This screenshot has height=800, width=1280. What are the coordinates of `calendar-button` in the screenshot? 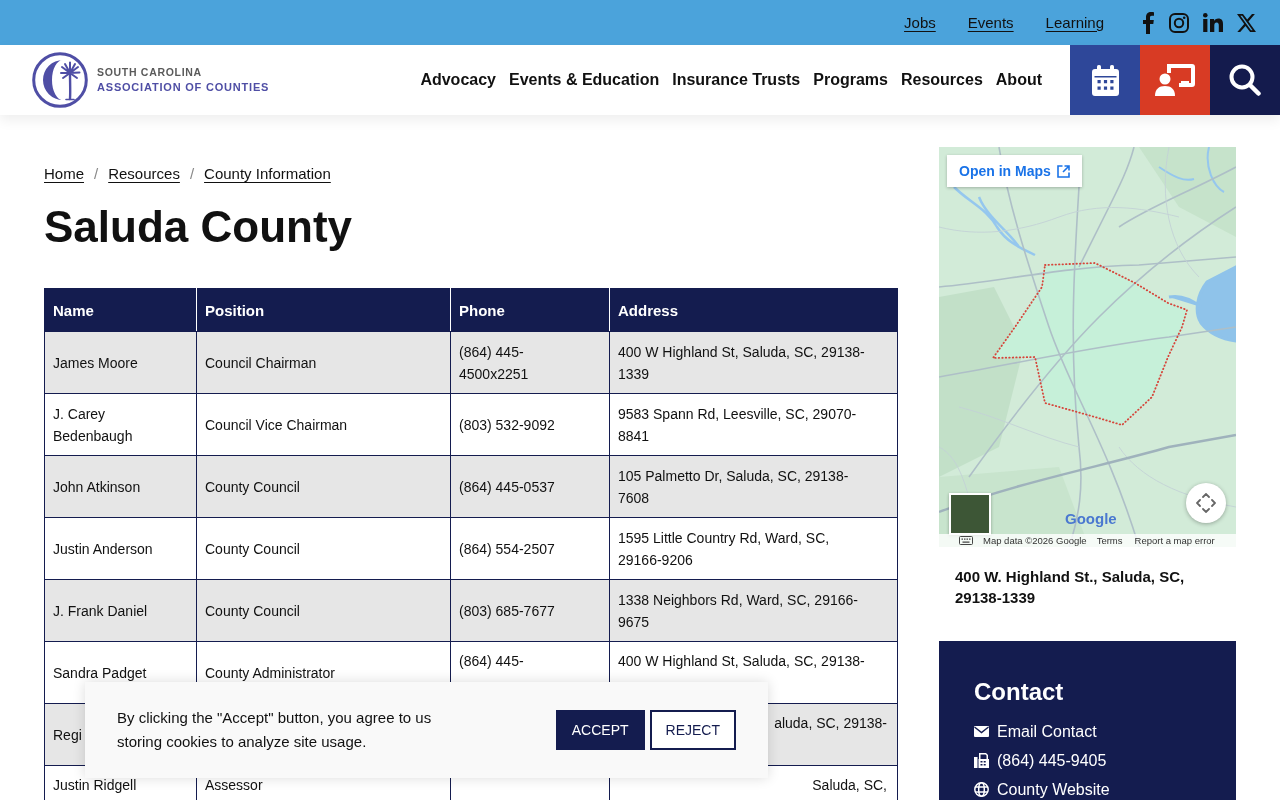 It's located at (1105, 80).